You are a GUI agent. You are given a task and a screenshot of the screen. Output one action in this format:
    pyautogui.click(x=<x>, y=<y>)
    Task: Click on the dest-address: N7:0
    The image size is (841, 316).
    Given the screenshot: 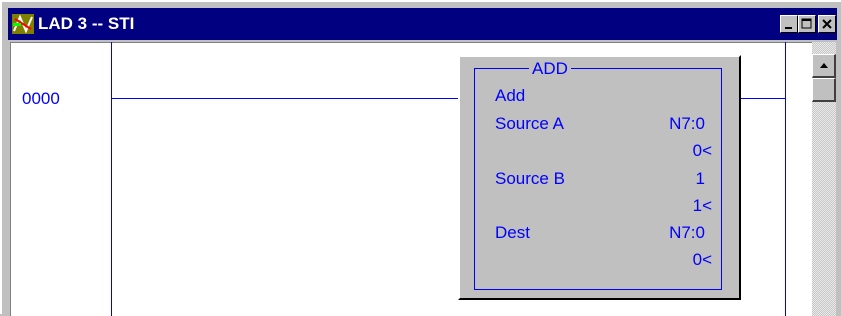 What is the action you would take?
    pyautogui.click(x=665, y=233)
    